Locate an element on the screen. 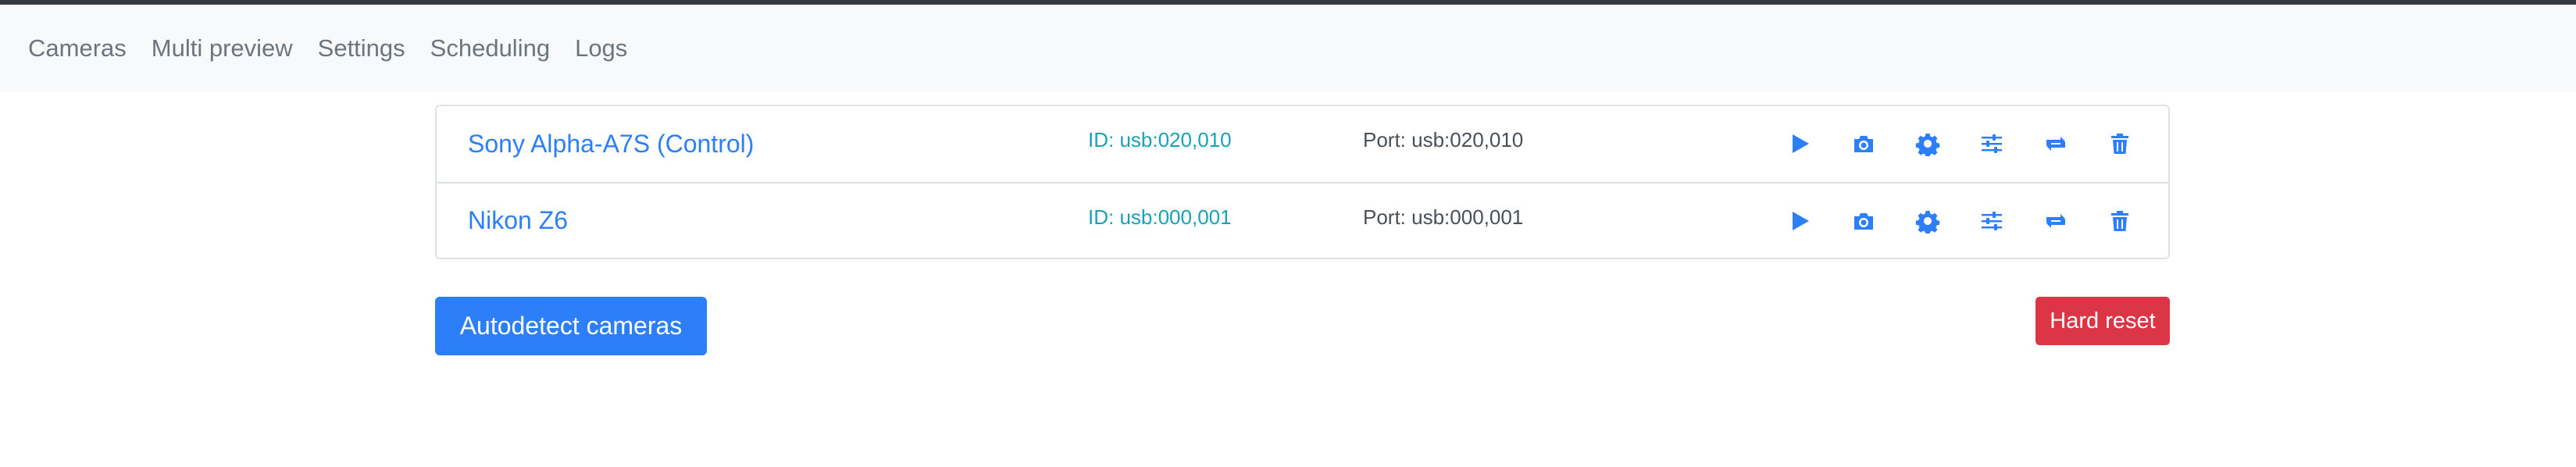  nav-settings: Settings is located at coordinates (361, 48).